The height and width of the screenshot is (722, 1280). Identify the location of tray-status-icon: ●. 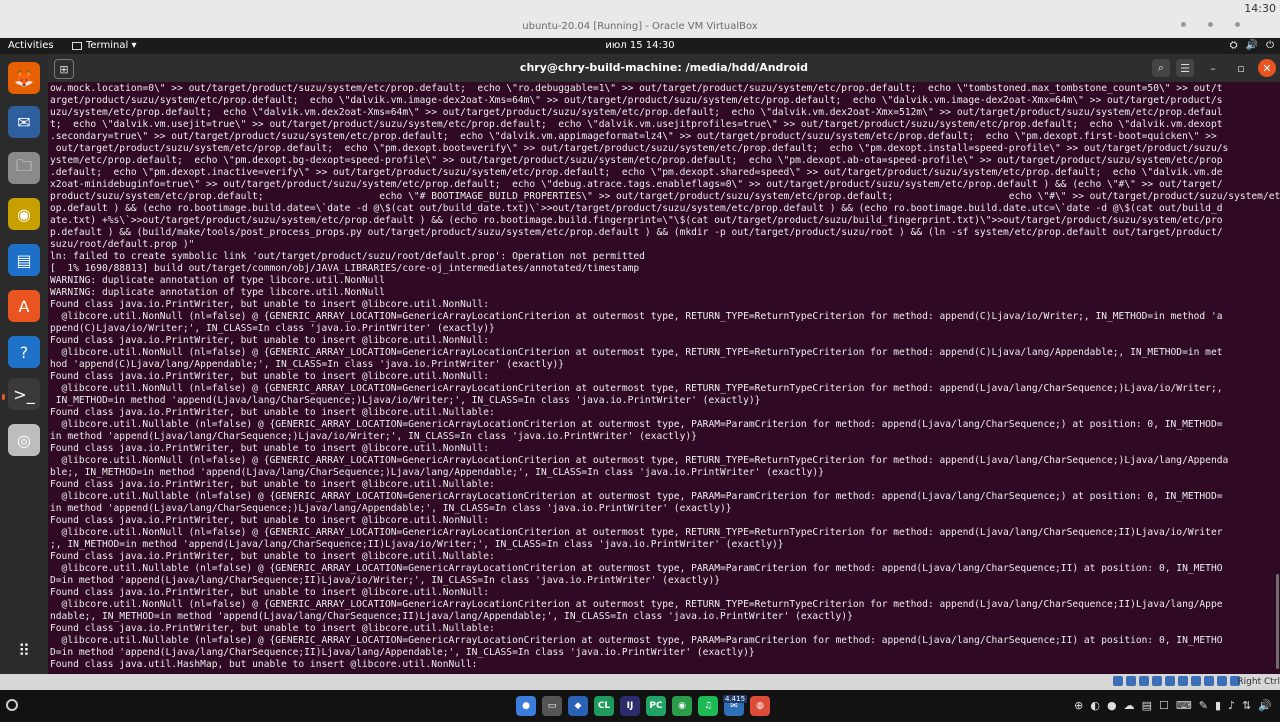
(1112, 705).